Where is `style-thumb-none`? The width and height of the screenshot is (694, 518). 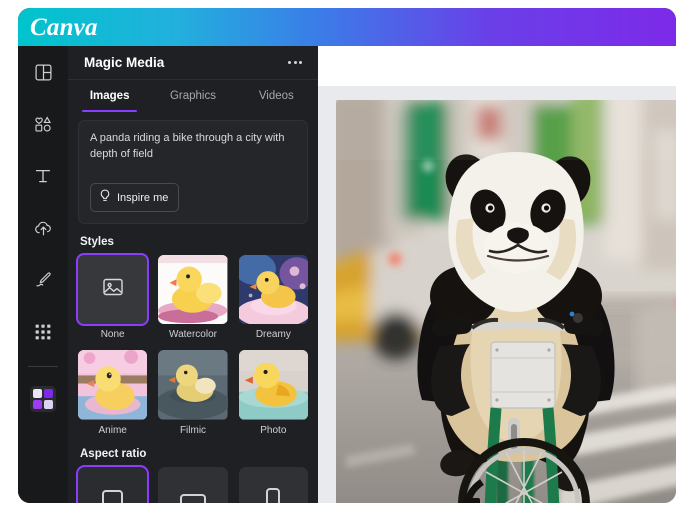
style-thumb-none is located at coordinates (113, 290).